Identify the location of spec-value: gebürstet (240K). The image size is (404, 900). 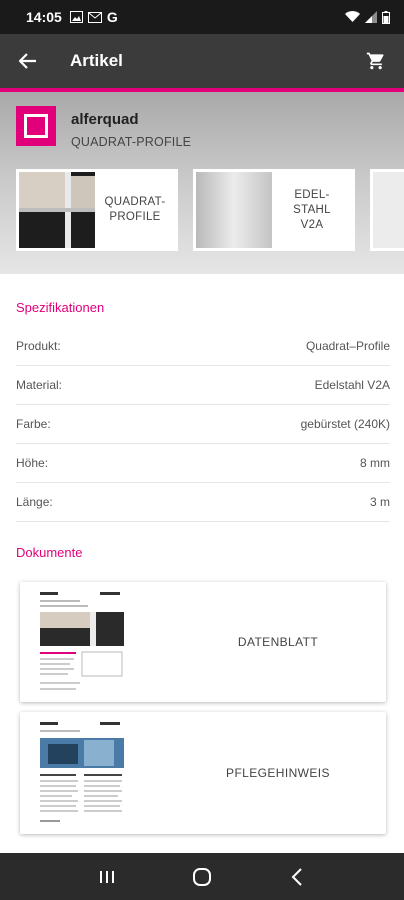
(345, 424).